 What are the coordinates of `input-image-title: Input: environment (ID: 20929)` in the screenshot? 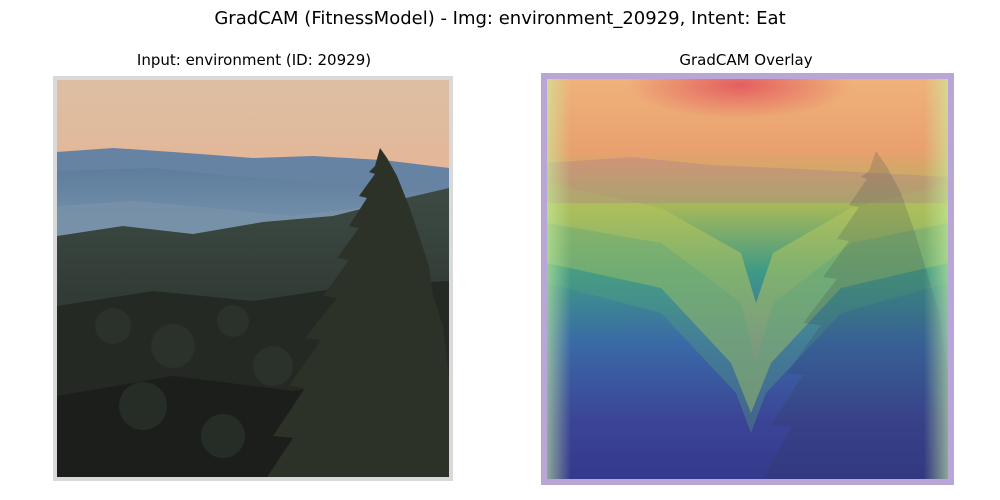 It's located at (254, 60).